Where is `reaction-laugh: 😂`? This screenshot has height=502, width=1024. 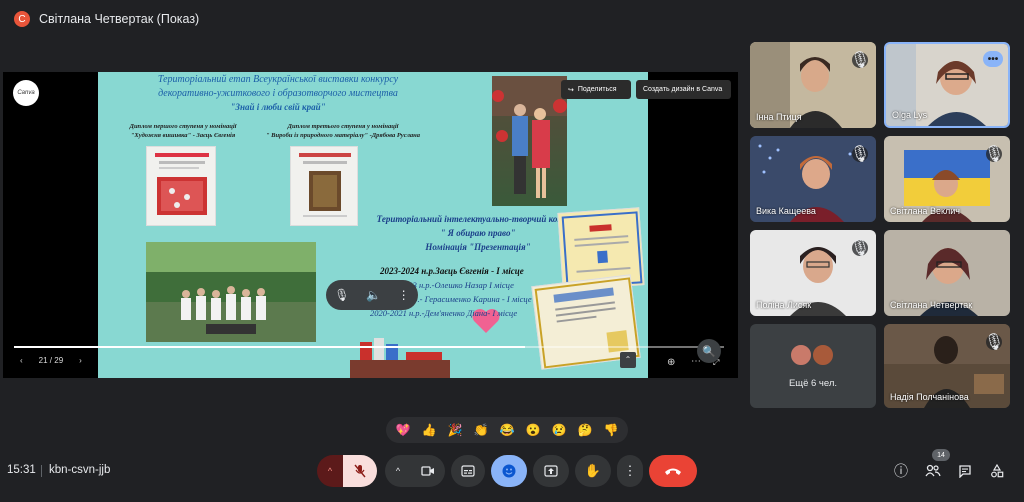 reaction-laugh: 😂 is located at coordinates (507, 430).